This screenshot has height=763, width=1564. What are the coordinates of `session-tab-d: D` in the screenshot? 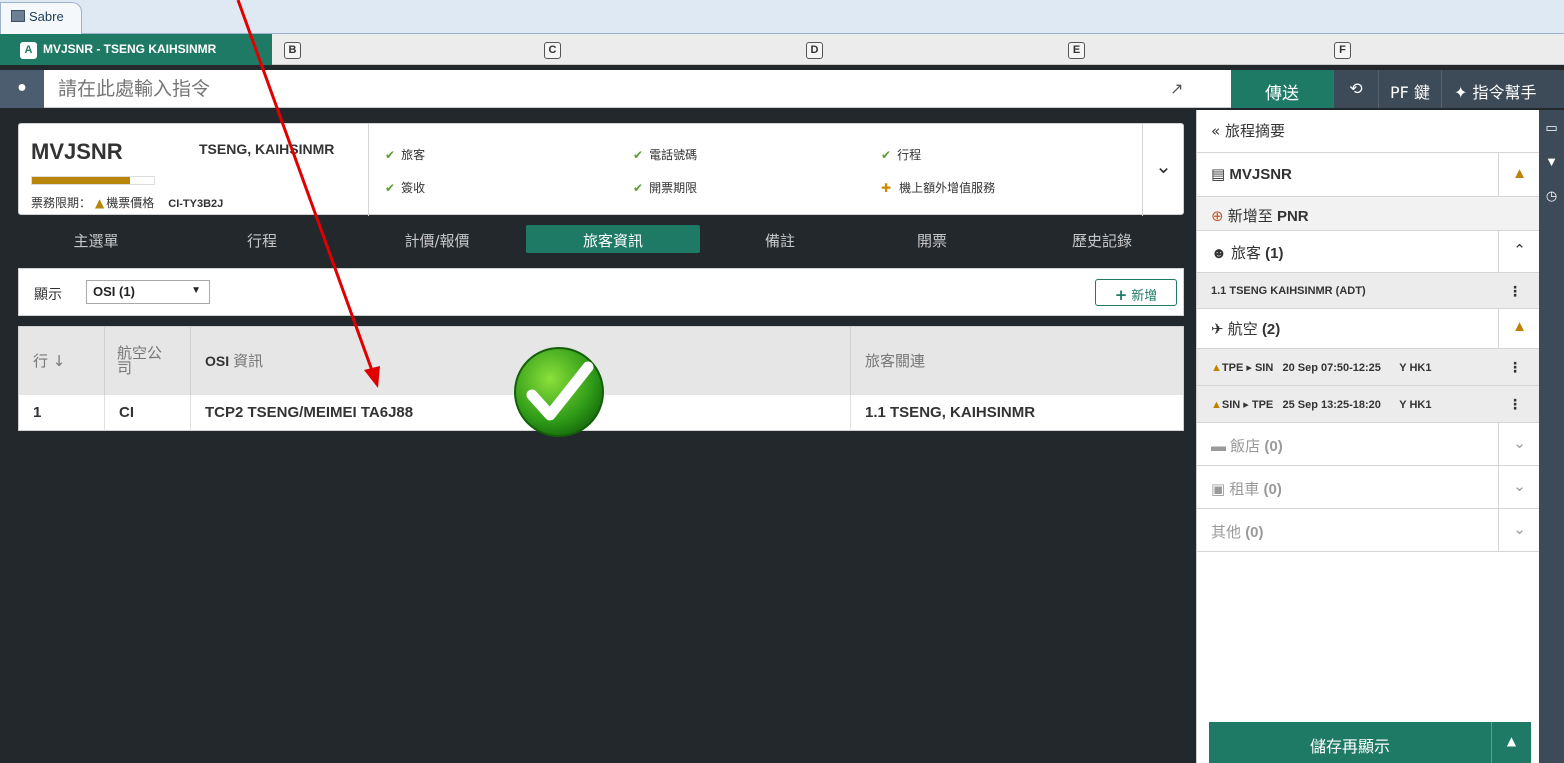 It's located at (817, 49).